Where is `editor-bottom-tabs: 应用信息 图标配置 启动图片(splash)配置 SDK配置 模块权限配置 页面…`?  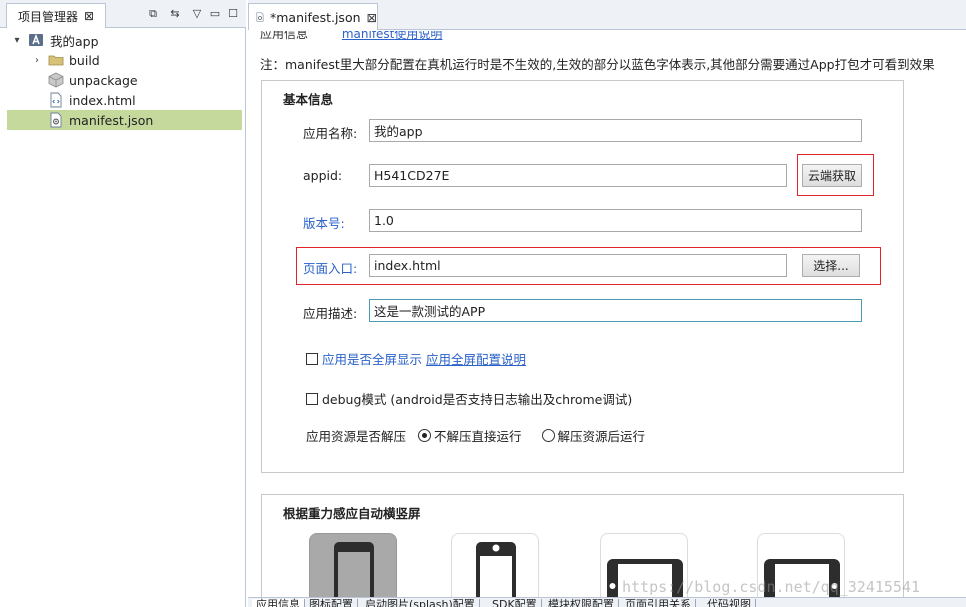
editor-bottom-tabs: 应用信息 图标配置 启动图片(splash)配置 SDK配置 模块权限配置 页面… is located at coordinates (607, 602).